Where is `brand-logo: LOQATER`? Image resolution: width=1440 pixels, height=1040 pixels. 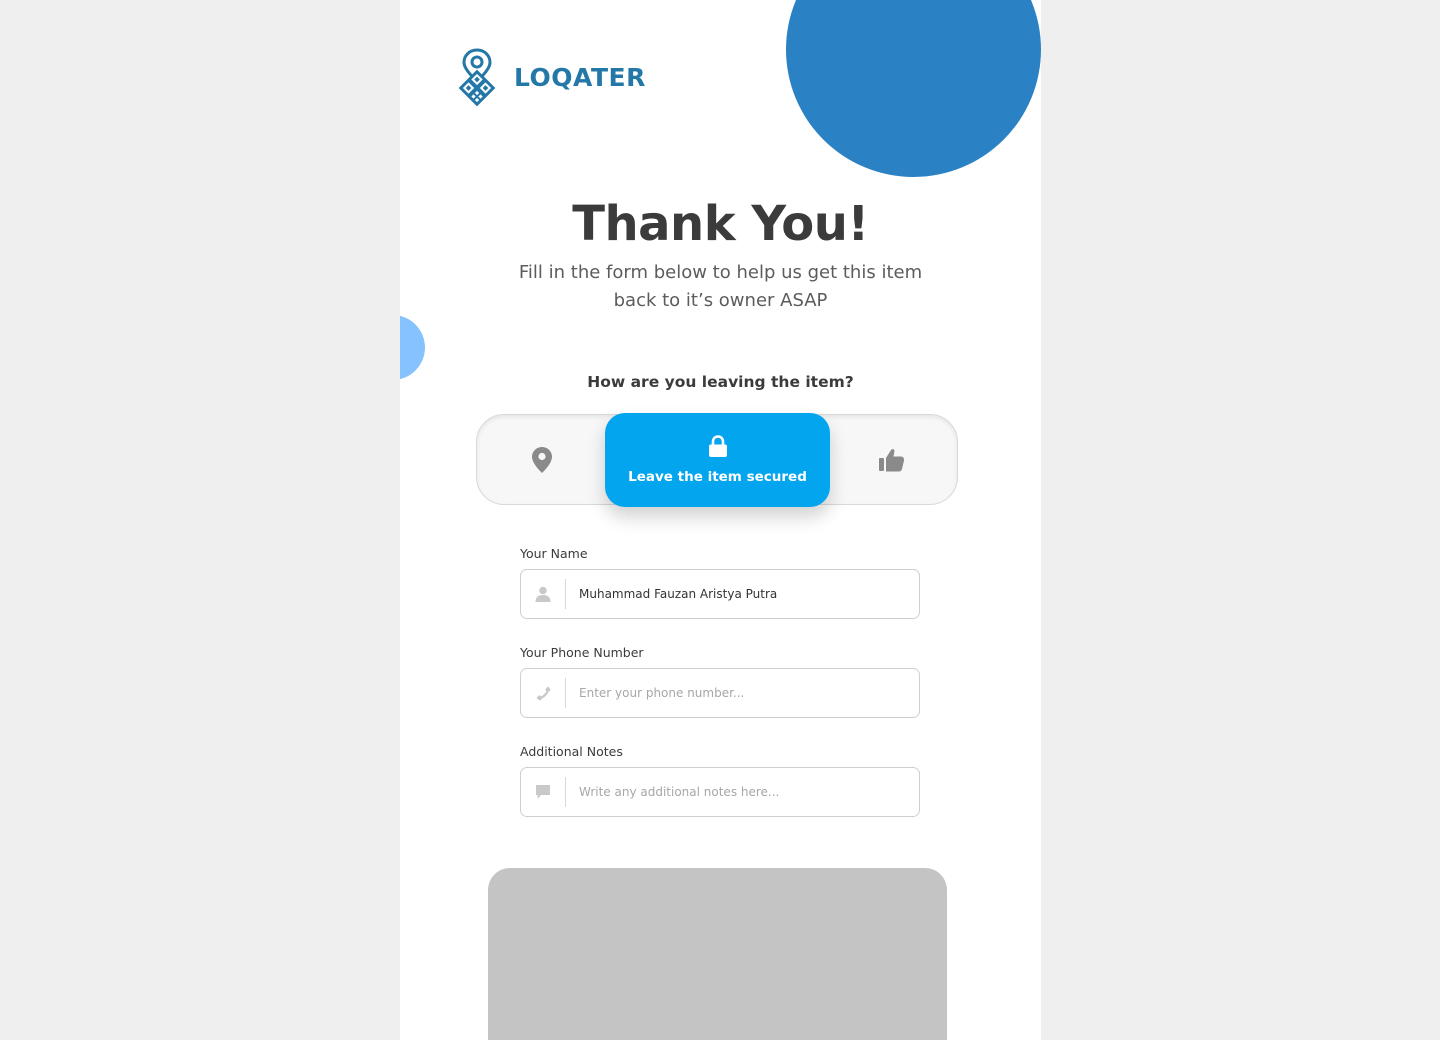 brand-logo: LOQATER is located at coordinates (550, 77).